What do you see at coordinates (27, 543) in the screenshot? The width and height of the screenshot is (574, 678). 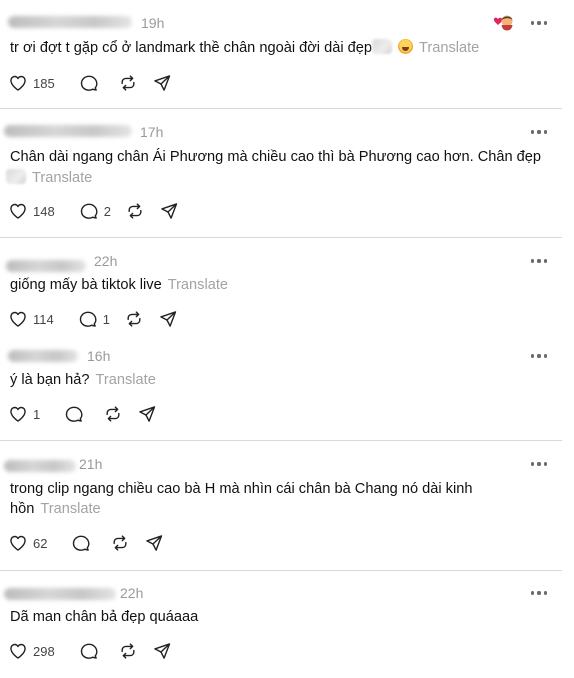 I see `like-button: 62` at bounding box center [27, 543].